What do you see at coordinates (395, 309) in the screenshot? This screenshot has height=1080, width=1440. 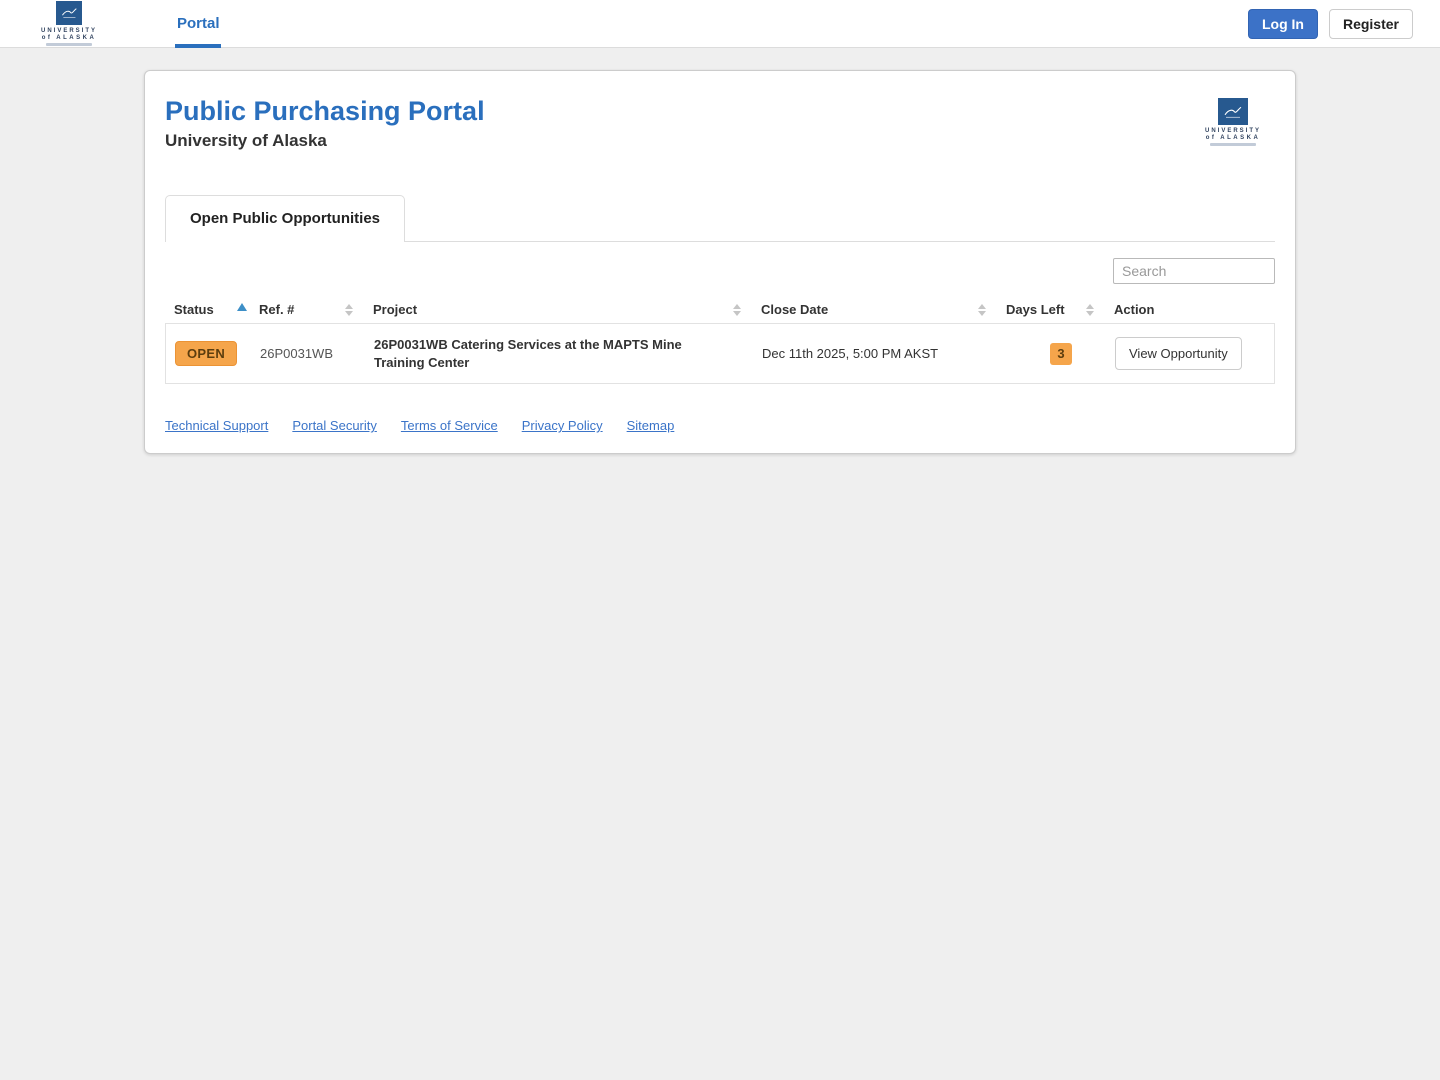 I see `column-label: Project` at bounding box center [395, 309].